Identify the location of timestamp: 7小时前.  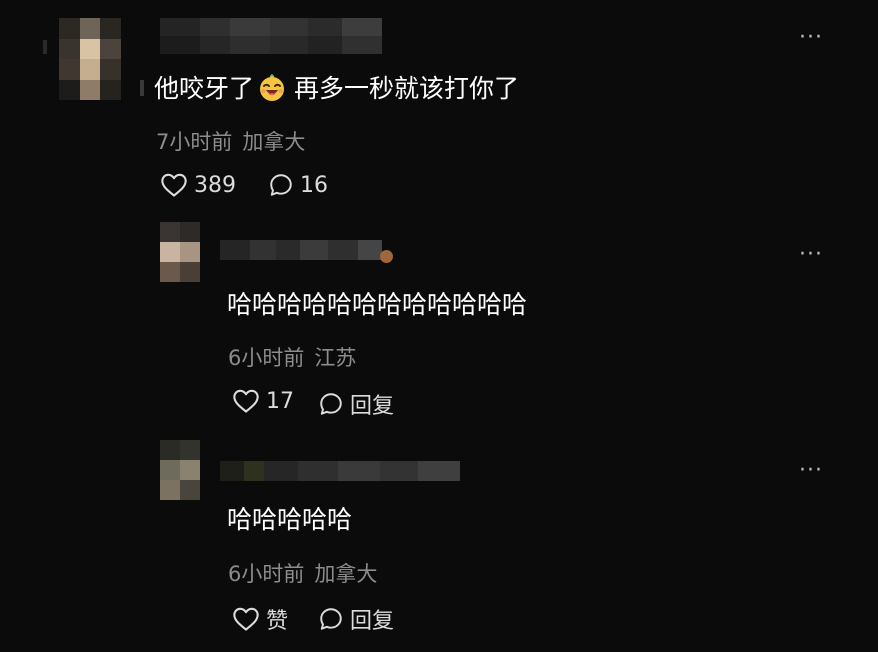
(194, 142).